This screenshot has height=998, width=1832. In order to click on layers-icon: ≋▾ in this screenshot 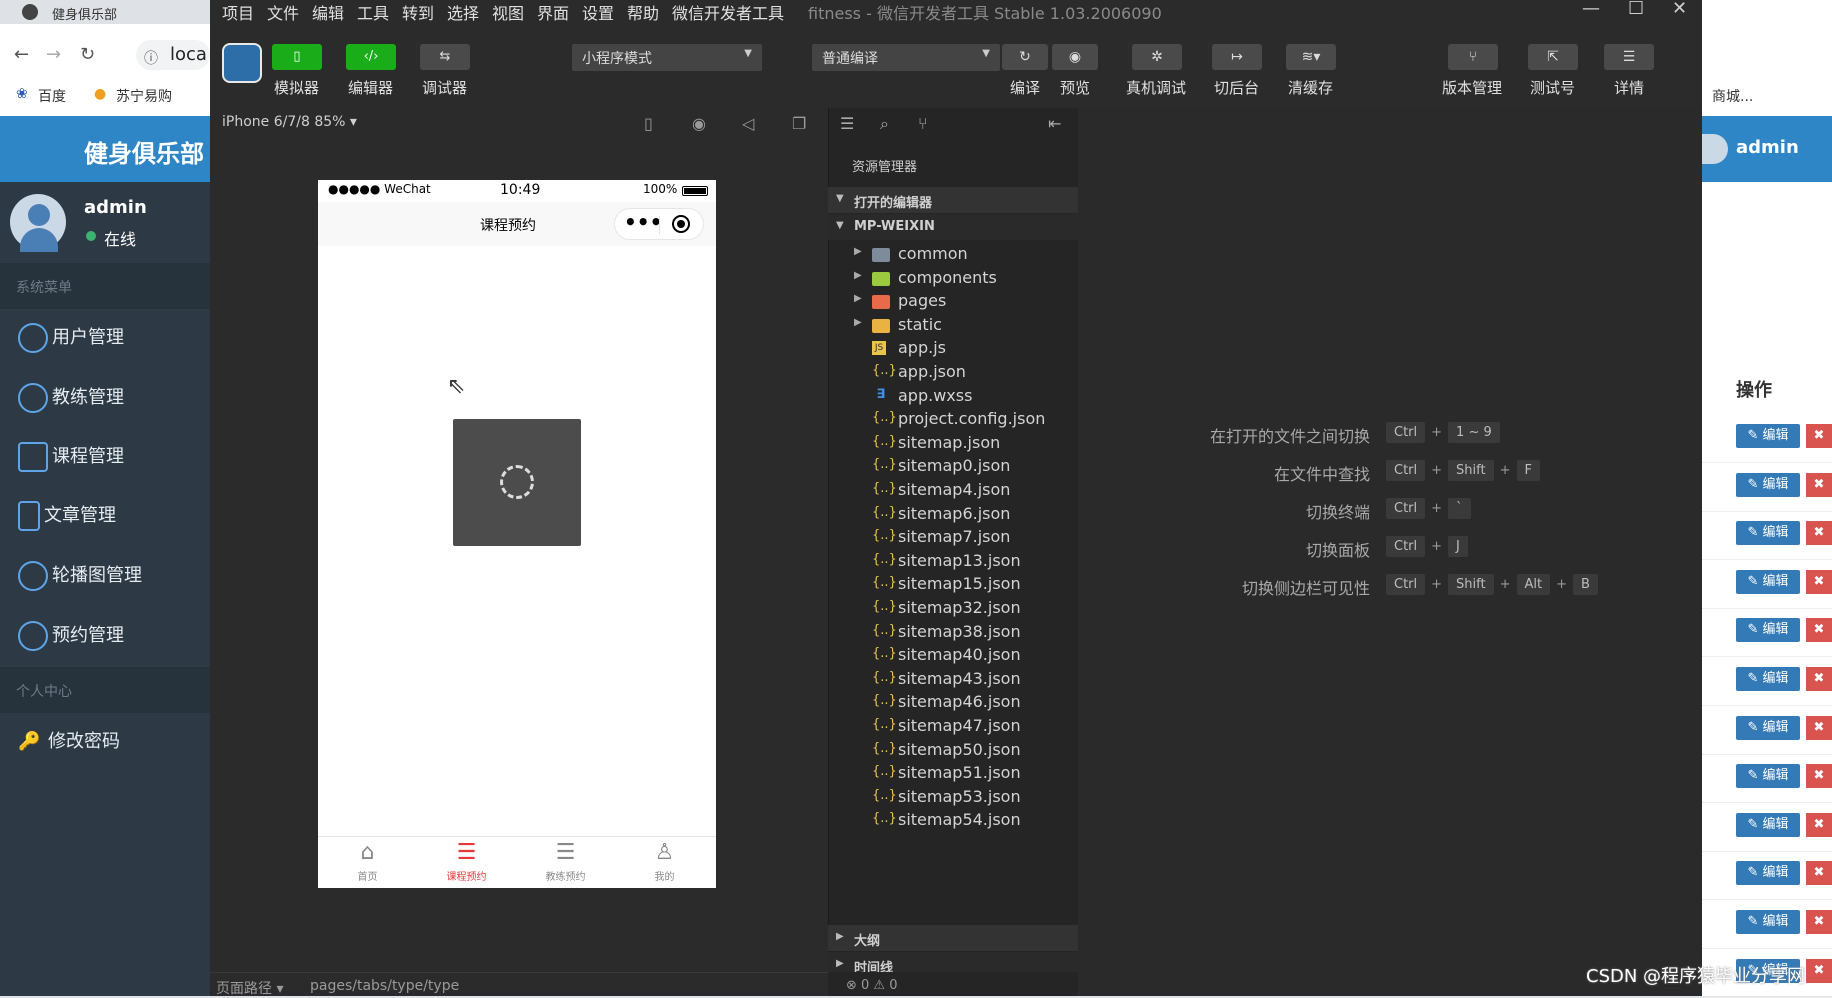, I will do `click(1311, 57)`.